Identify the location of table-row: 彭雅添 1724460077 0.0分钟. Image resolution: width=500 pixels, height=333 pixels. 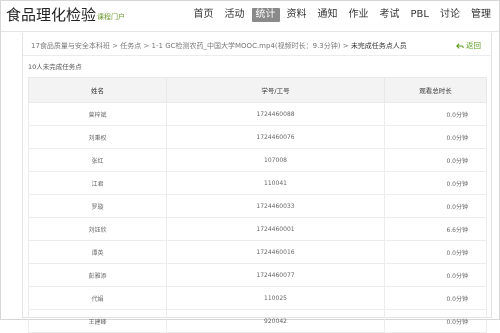
(257, 275).